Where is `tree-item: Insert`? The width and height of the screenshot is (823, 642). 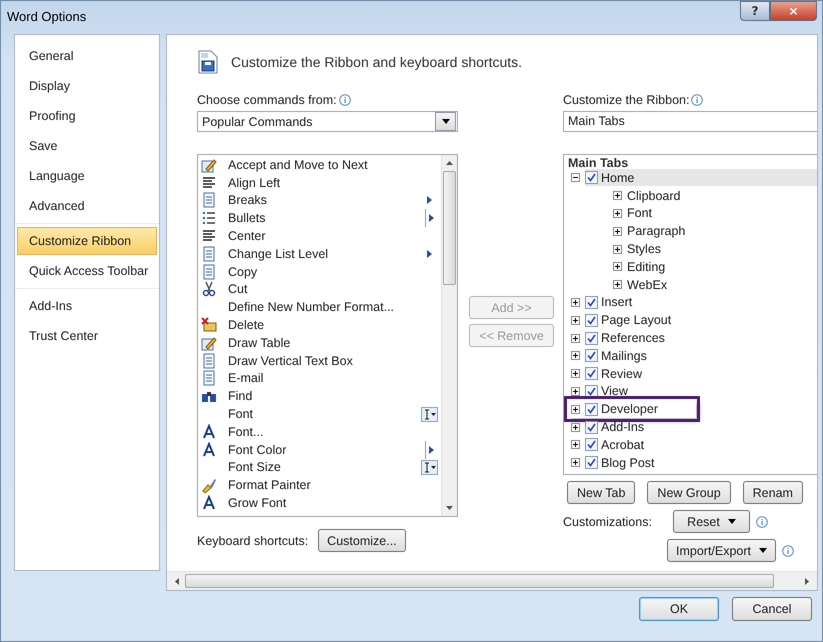 tree-item: Insert is located at coordinates (701, 302).